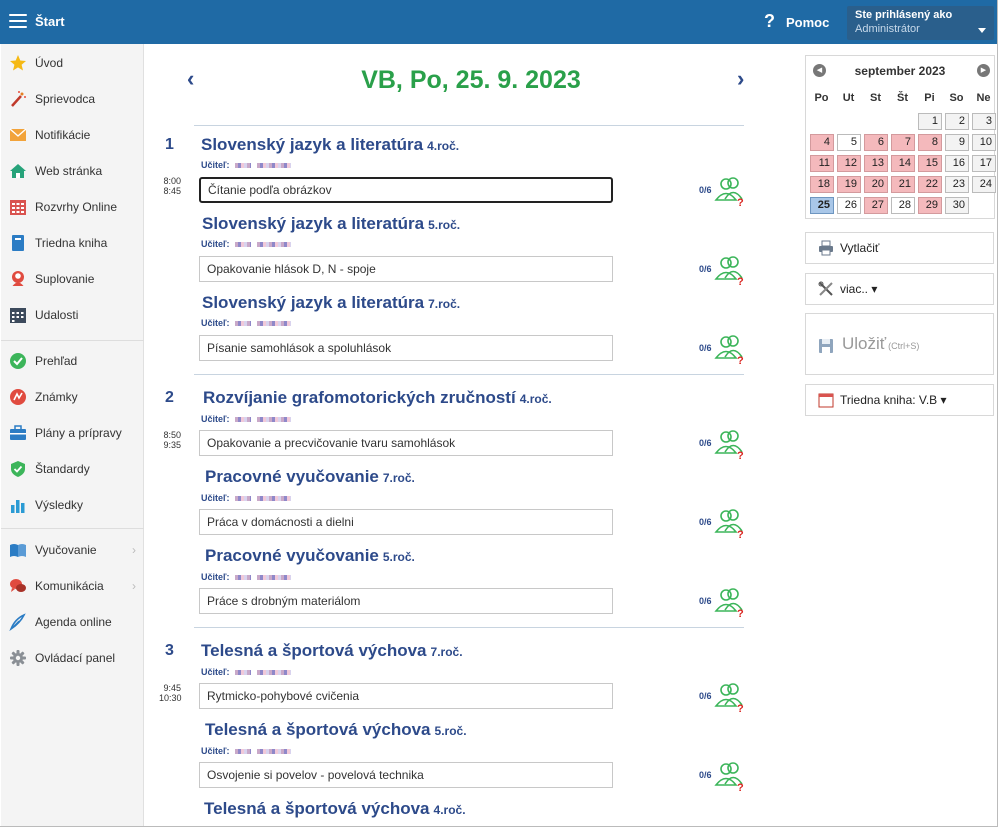 The width and height of the screenshot is (998, 827). Describe the element at coordinates (72, 469) in the screenshot. I see `sidebar-item-standardy: Štandardy` at that location.